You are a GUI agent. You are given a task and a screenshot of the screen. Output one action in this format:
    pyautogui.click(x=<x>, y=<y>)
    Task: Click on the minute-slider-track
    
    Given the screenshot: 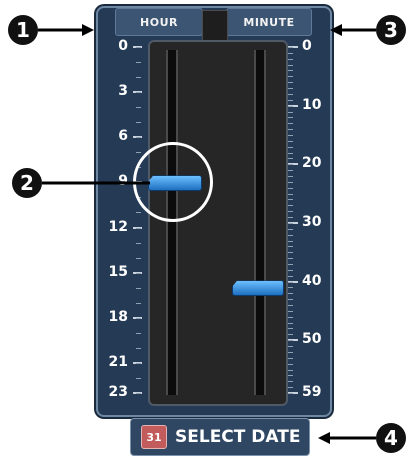 What is the action you would take?
    pyautogui.click(x=260, y=222)
    